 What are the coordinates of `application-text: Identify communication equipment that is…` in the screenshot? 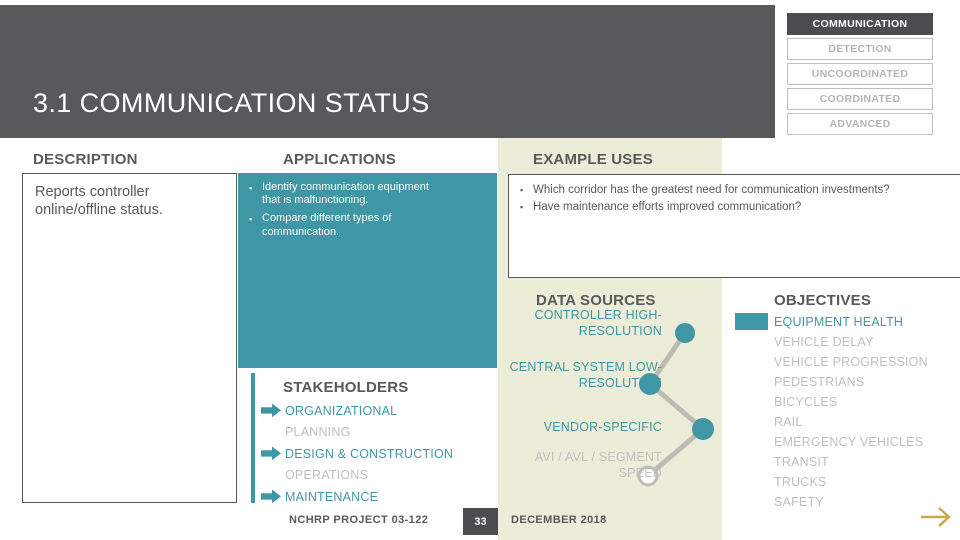 It's located at (345, 194).